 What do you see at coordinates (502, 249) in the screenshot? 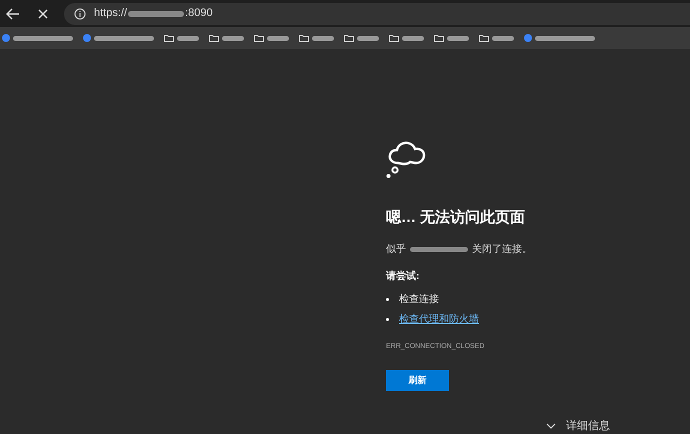
I see `message-text: 关闭了连接。` at bounding box center [502, 249].